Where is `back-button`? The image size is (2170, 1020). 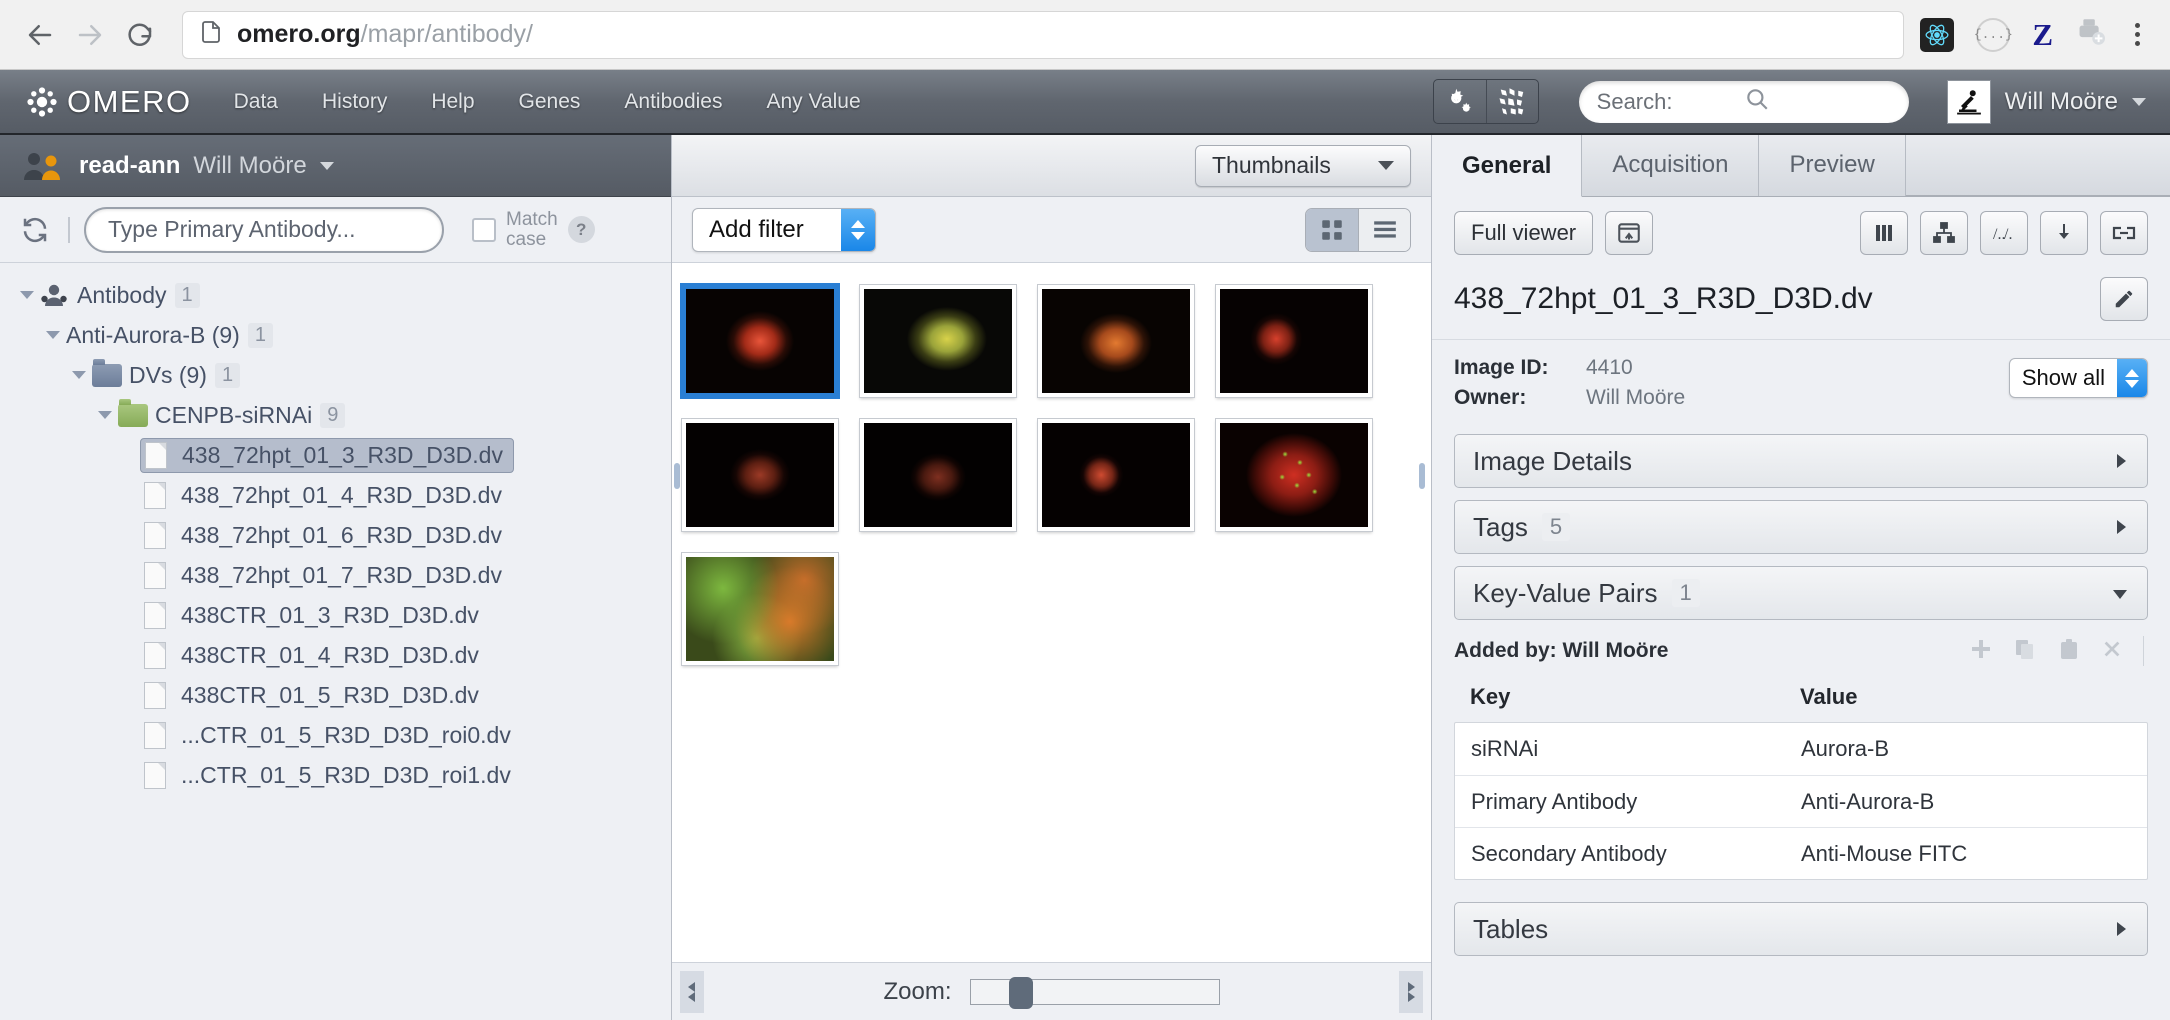 back-button is located at coordinates (40, 35).